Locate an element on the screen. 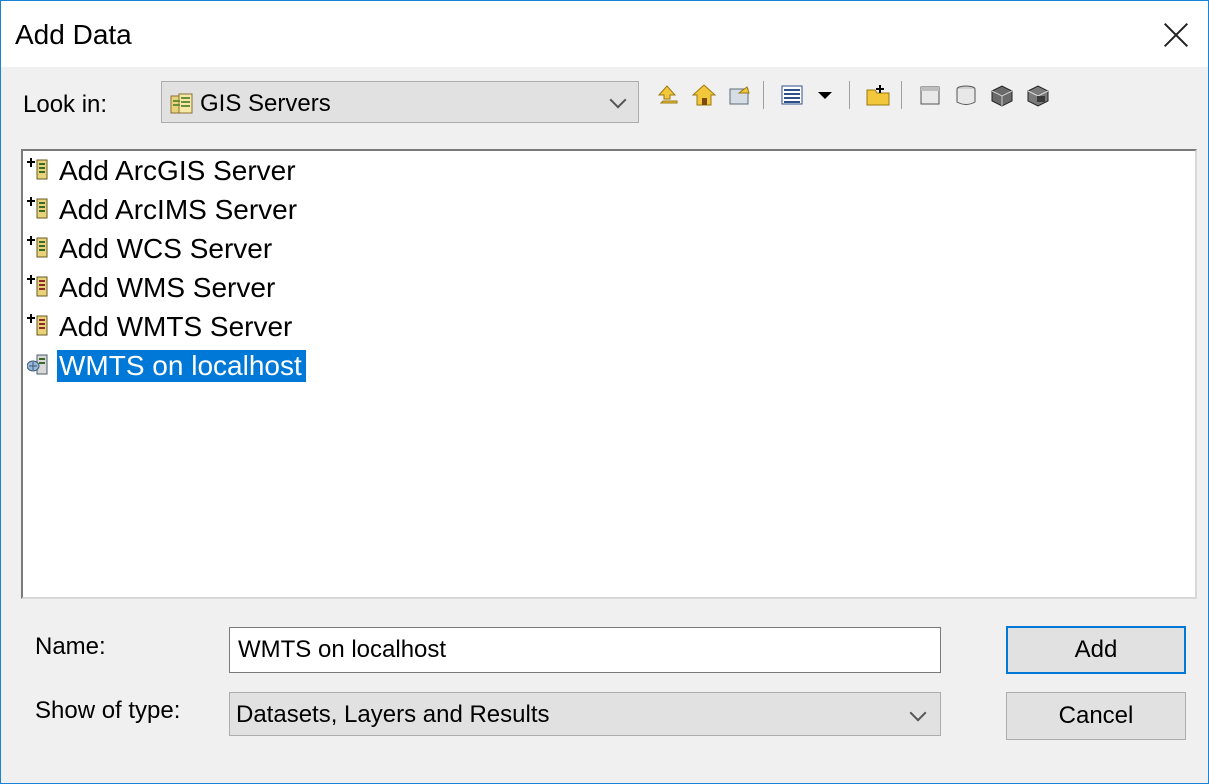 This screenshot has height=784, width=1209. new-file-icon is located at coordinates (930, 95).